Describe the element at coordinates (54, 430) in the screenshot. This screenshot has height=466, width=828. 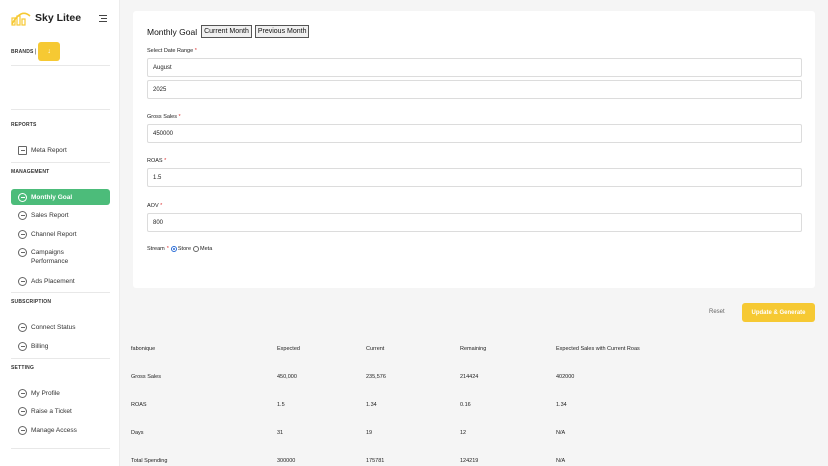
I see `sidebar-item-label: Manage Access` at that location.